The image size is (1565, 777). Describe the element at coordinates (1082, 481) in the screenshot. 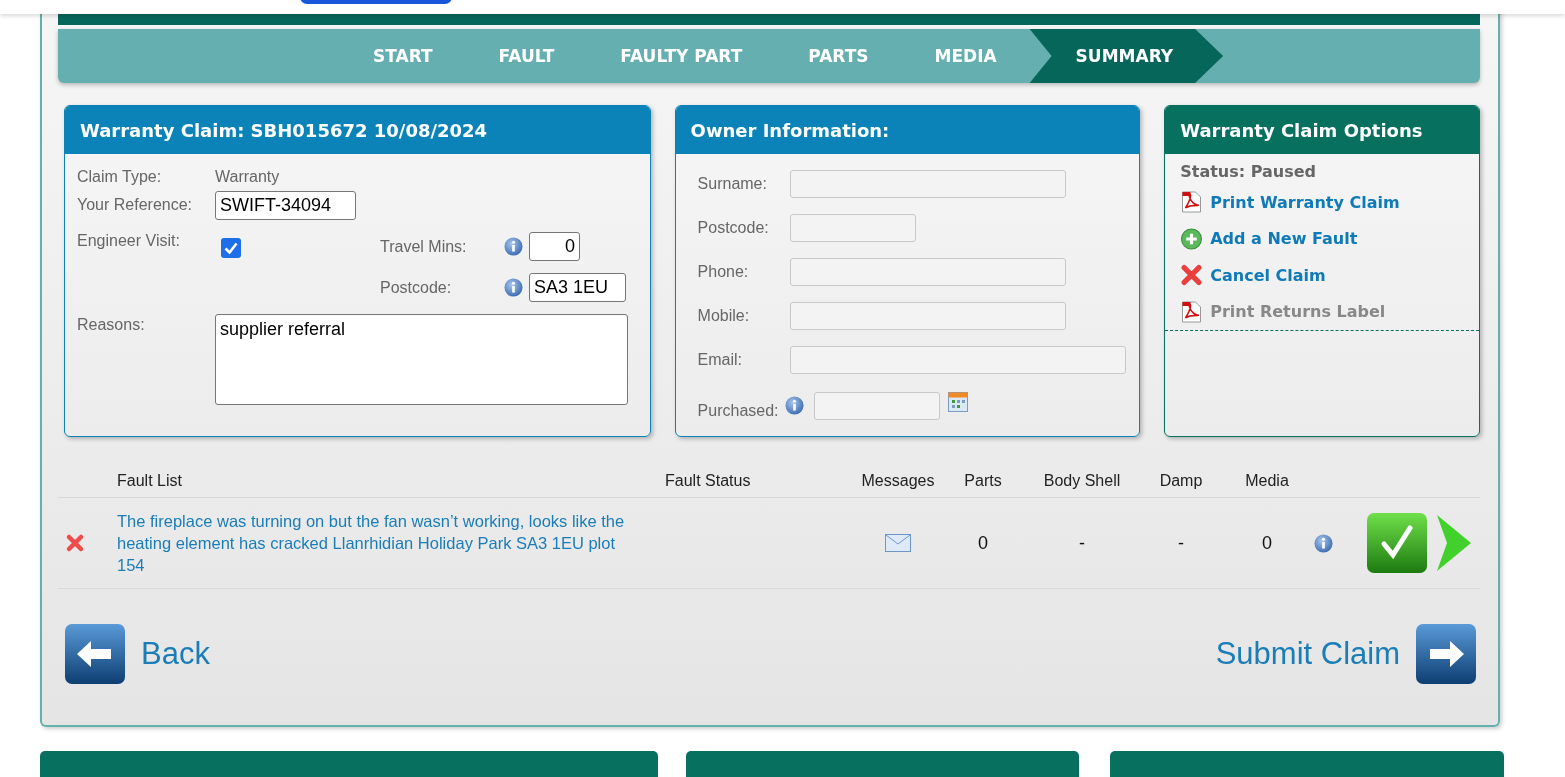

I see `column-header: Body Shell` at that location.